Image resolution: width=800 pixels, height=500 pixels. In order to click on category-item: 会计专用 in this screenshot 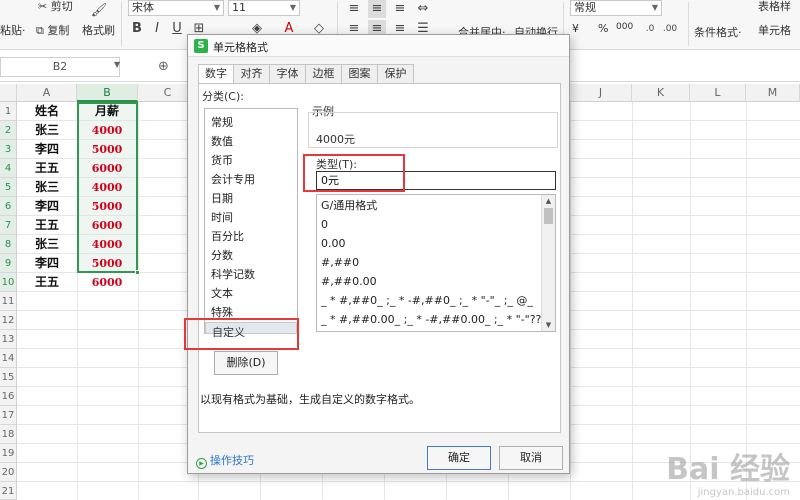, I will do `click(251, 179)`.